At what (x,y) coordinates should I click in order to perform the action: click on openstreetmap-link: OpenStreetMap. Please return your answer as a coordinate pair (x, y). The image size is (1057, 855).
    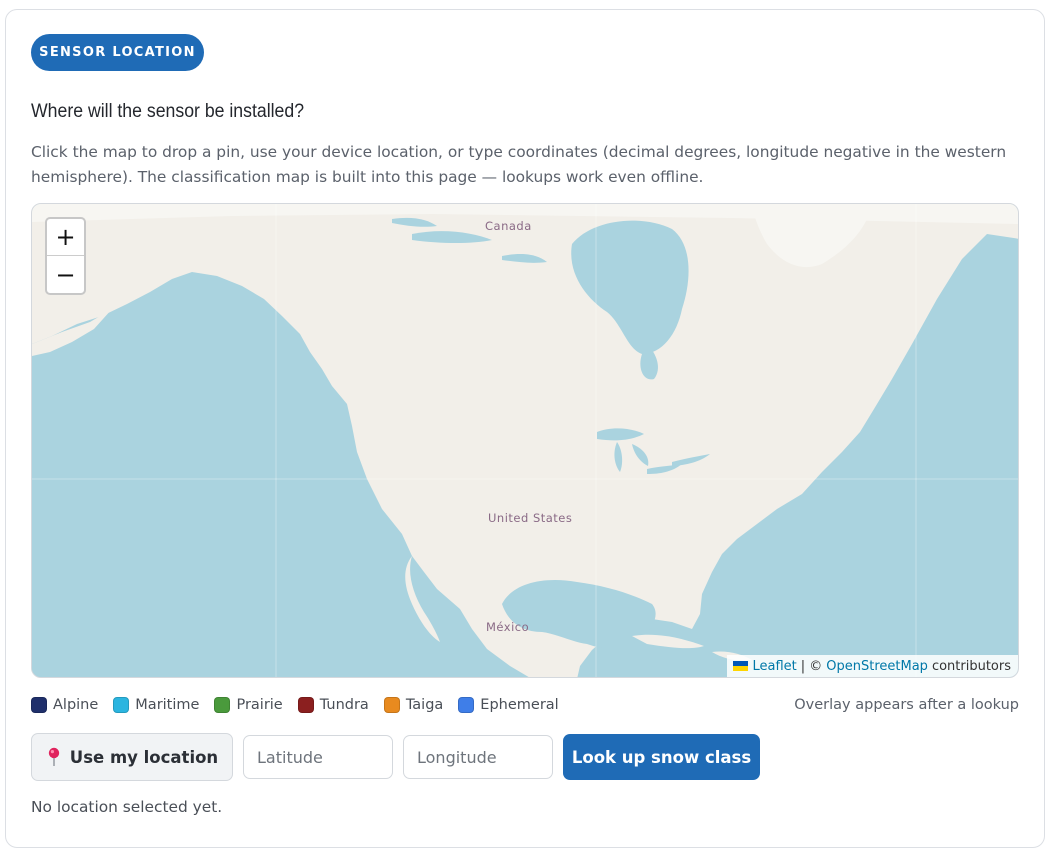
    Looking at the image, I should click on (877, 666).